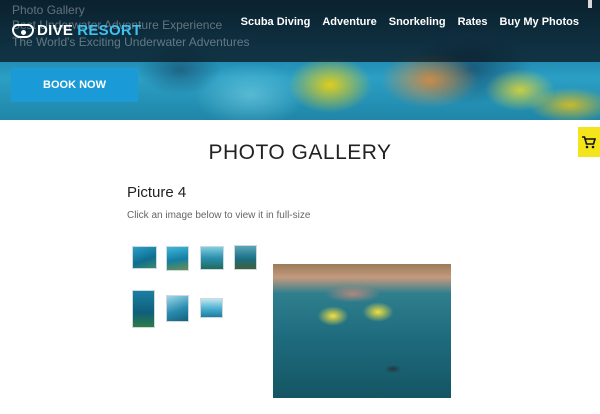 The image size is (600, 414). I want to click on full-size-photo, so click(362, 331).